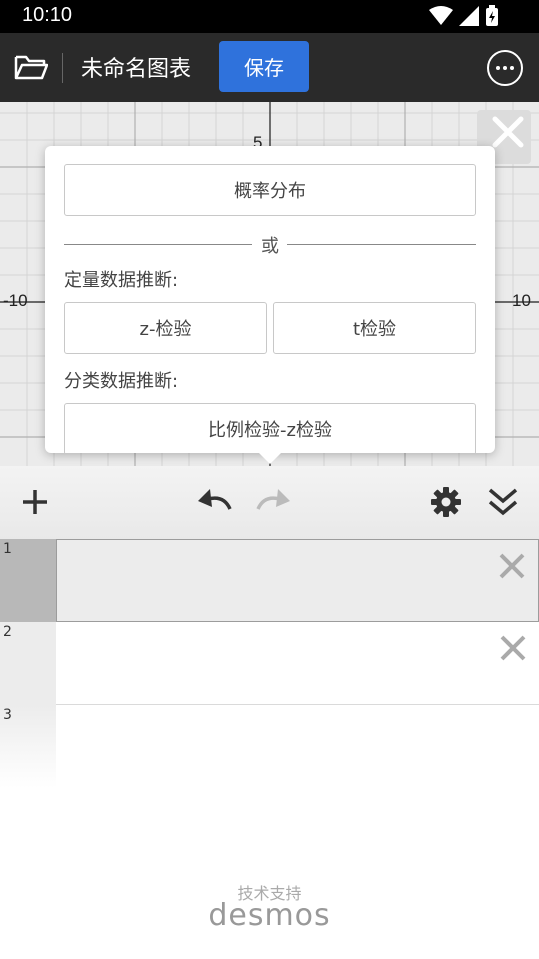  I want to click on powered-by-footer: 技术支持 desmos, so click(269, 906).